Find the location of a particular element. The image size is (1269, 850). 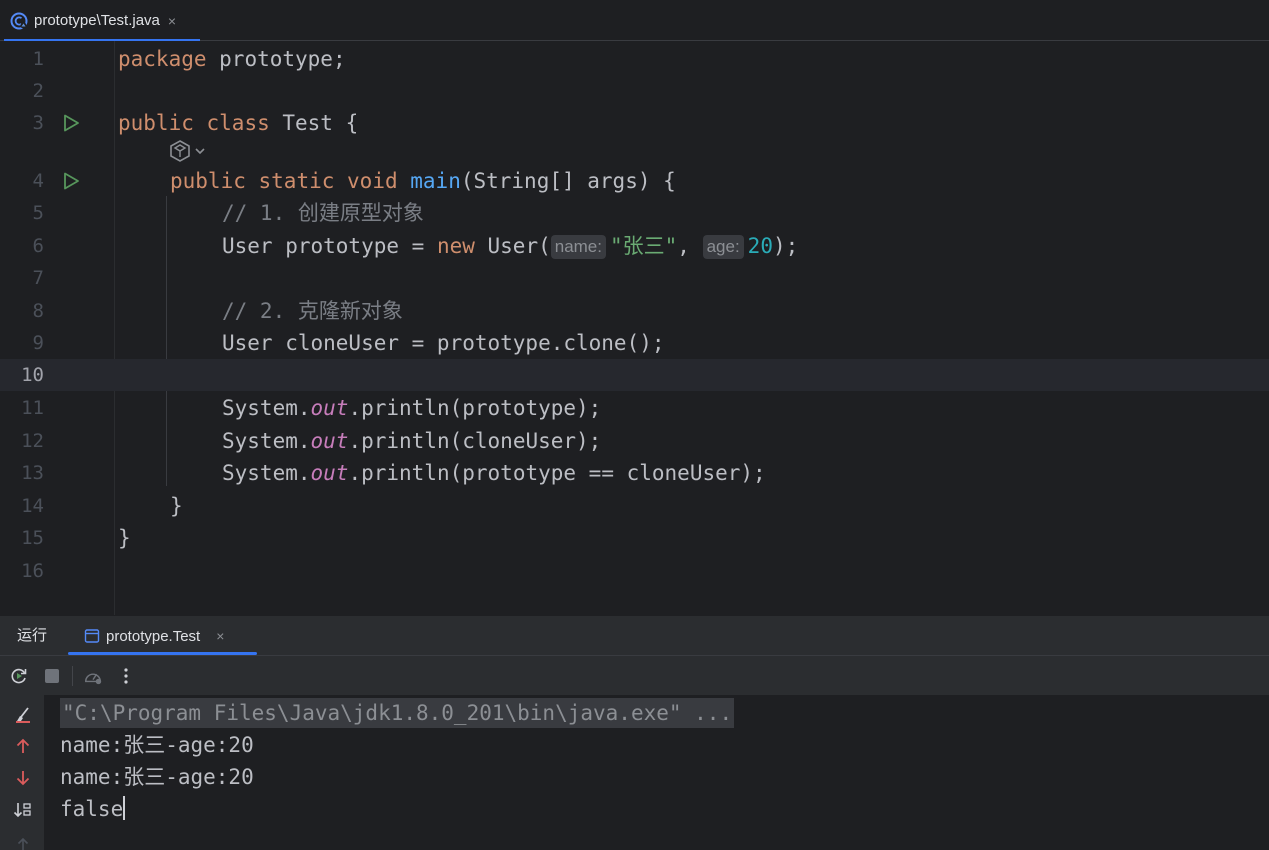

code-text: User cloneUser = prototype.clone(); is located at coordinates (443, 343).